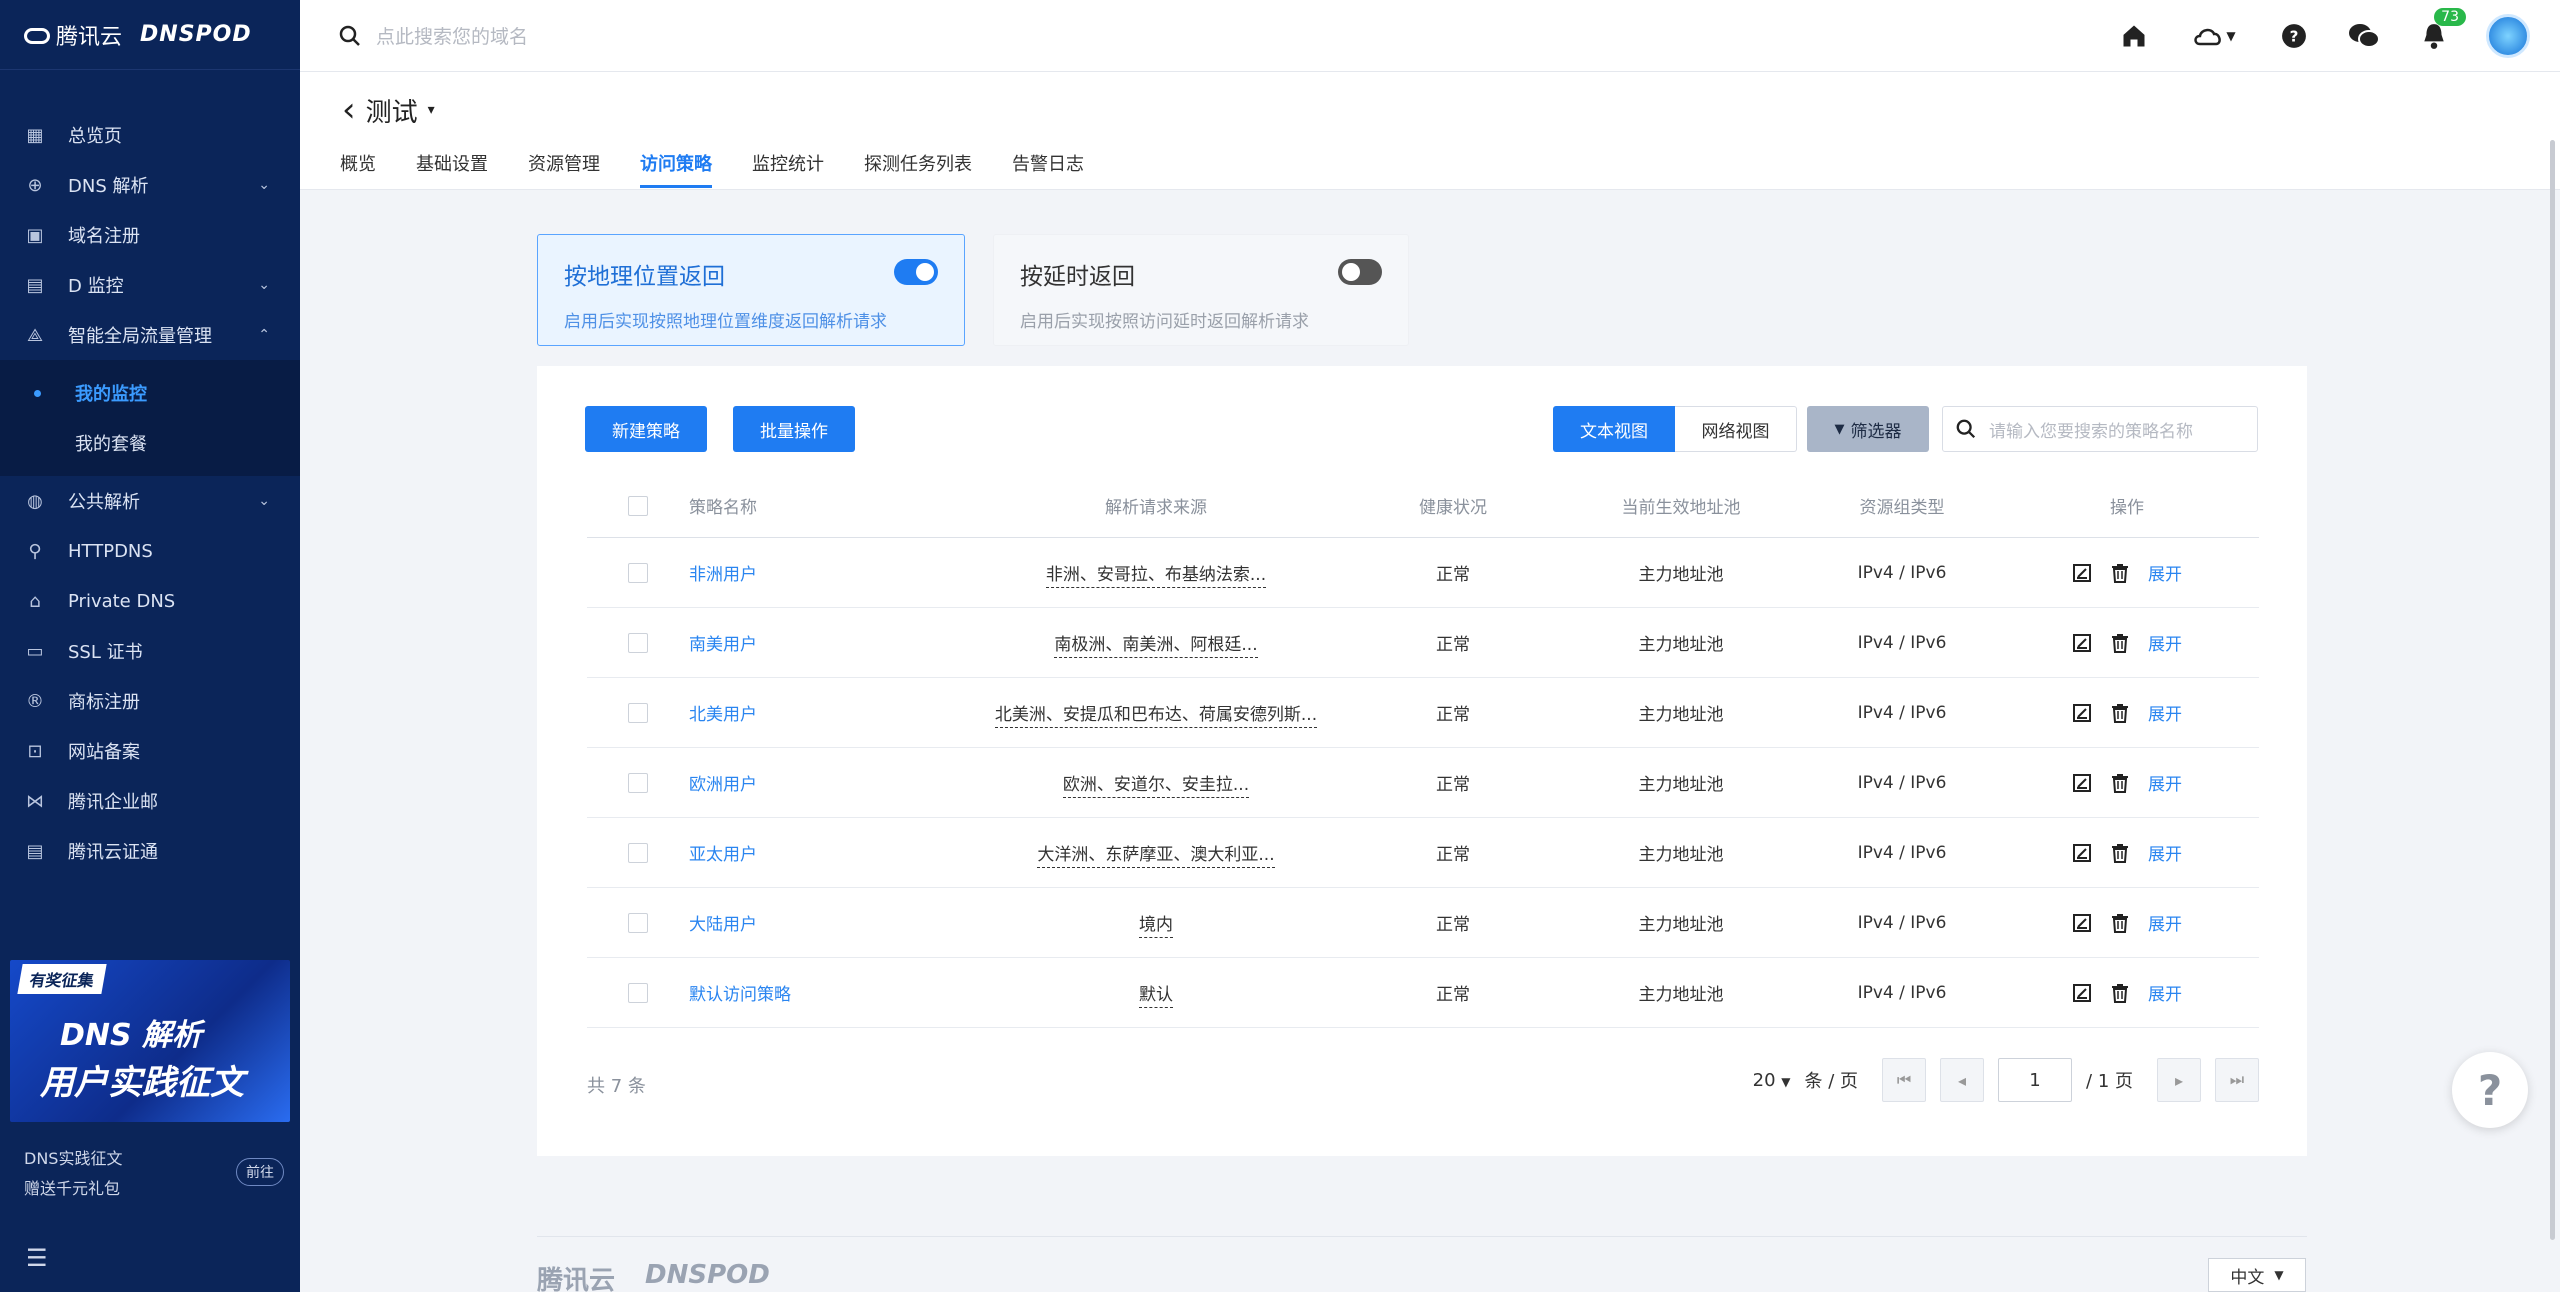 This screenshot has height=1292, width=2560. What do you see at coordinates (150, 851) in the screenshot?
I see `sidebar-item-items27: ▤ 腾讯云证通` at bounding box center [150, 851].